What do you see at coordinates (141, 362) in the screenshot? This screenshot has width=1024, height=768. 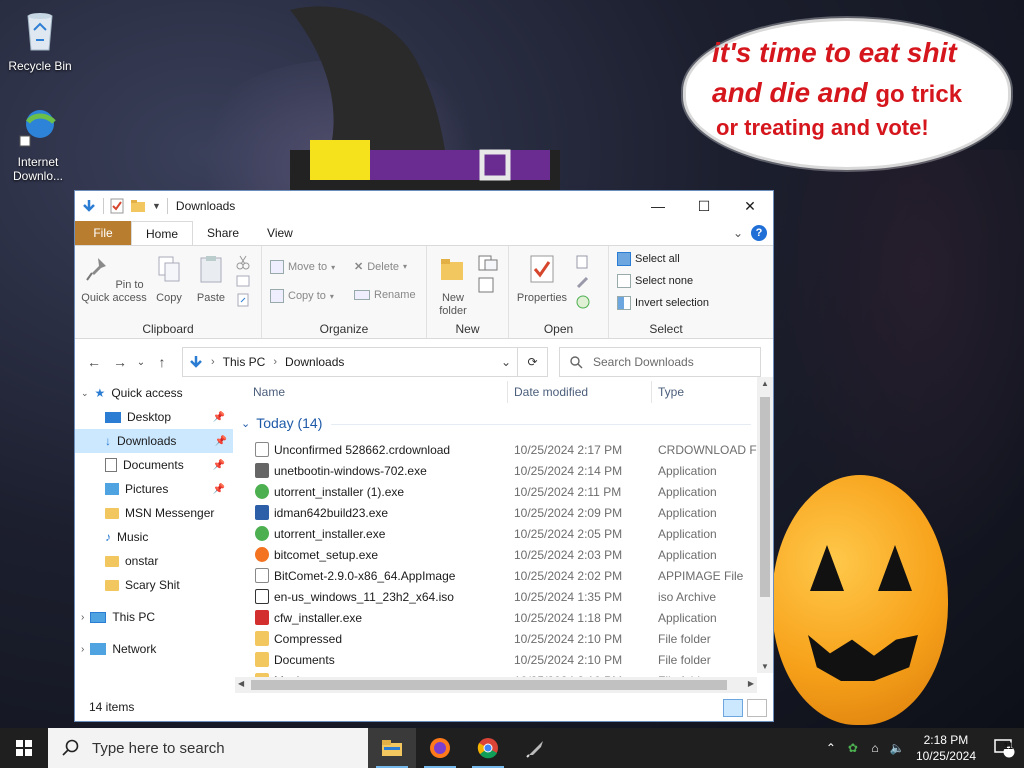 I see `recent-locations-button: ⌄` at bounding box center [141, 362].